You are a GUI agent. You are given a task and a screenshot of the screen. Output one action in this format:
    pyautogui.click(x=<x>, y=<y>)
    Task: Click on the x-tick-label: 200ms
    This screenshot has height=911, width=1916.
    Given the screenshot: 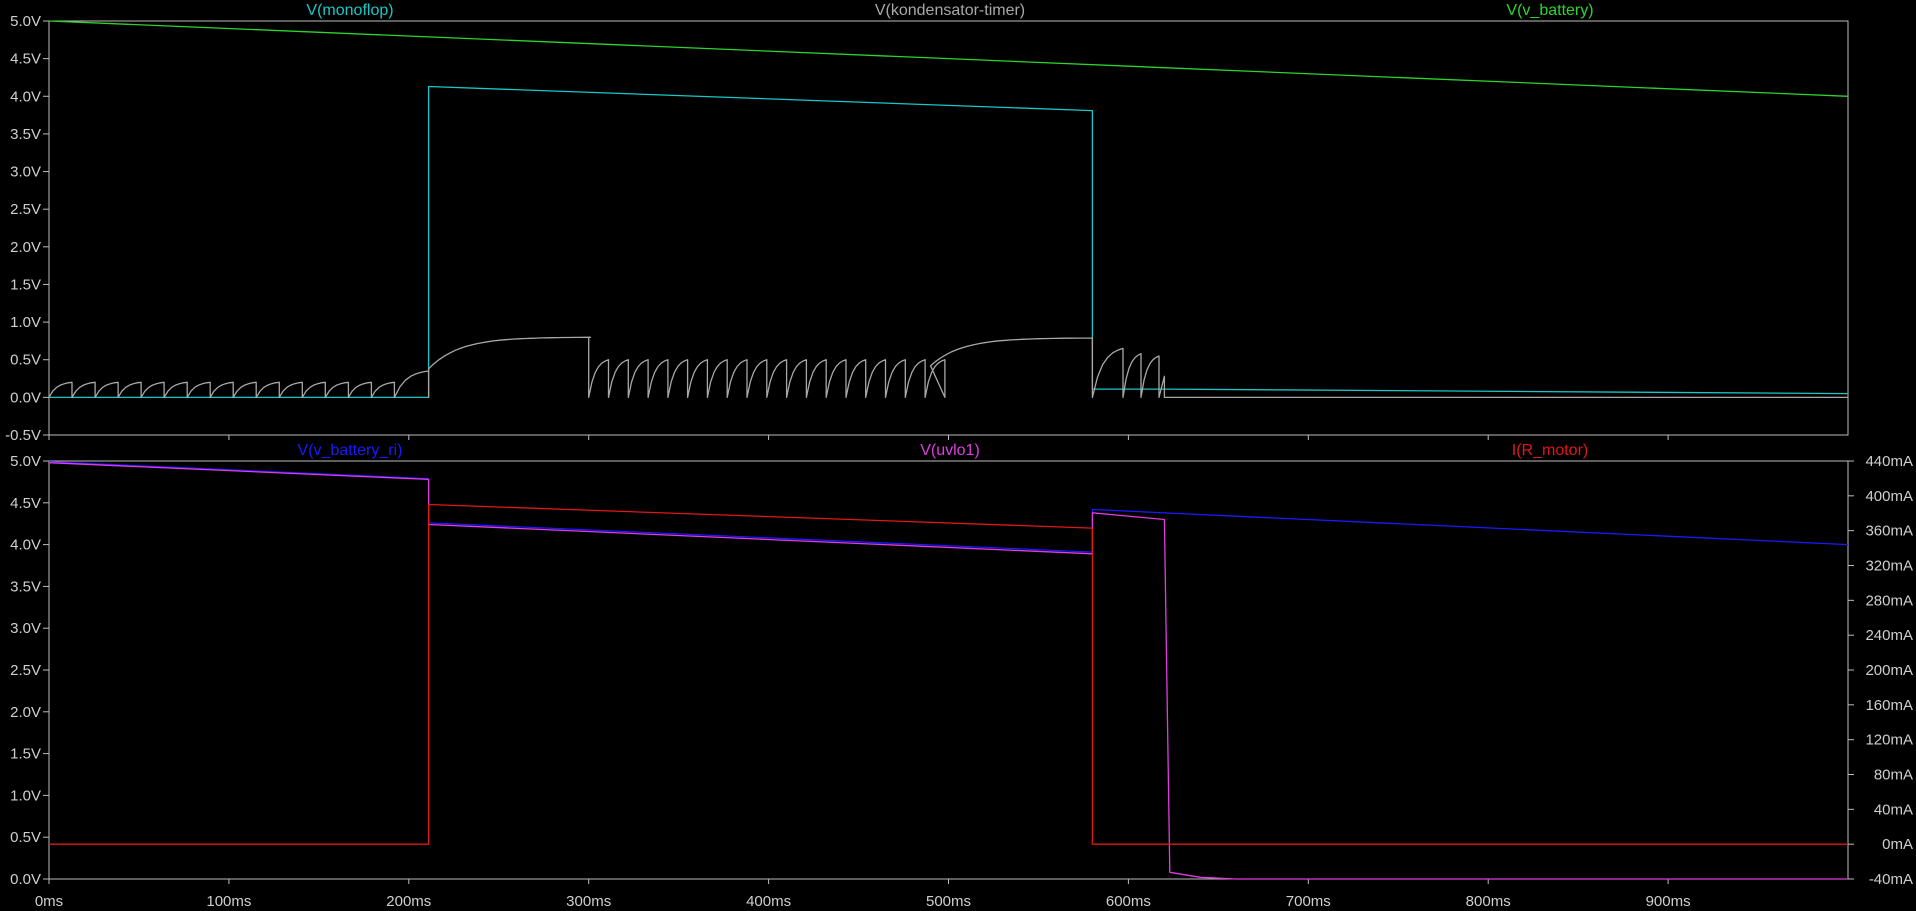 What is the action you would take?
    pyautogui.click(x=408, y=901)
    